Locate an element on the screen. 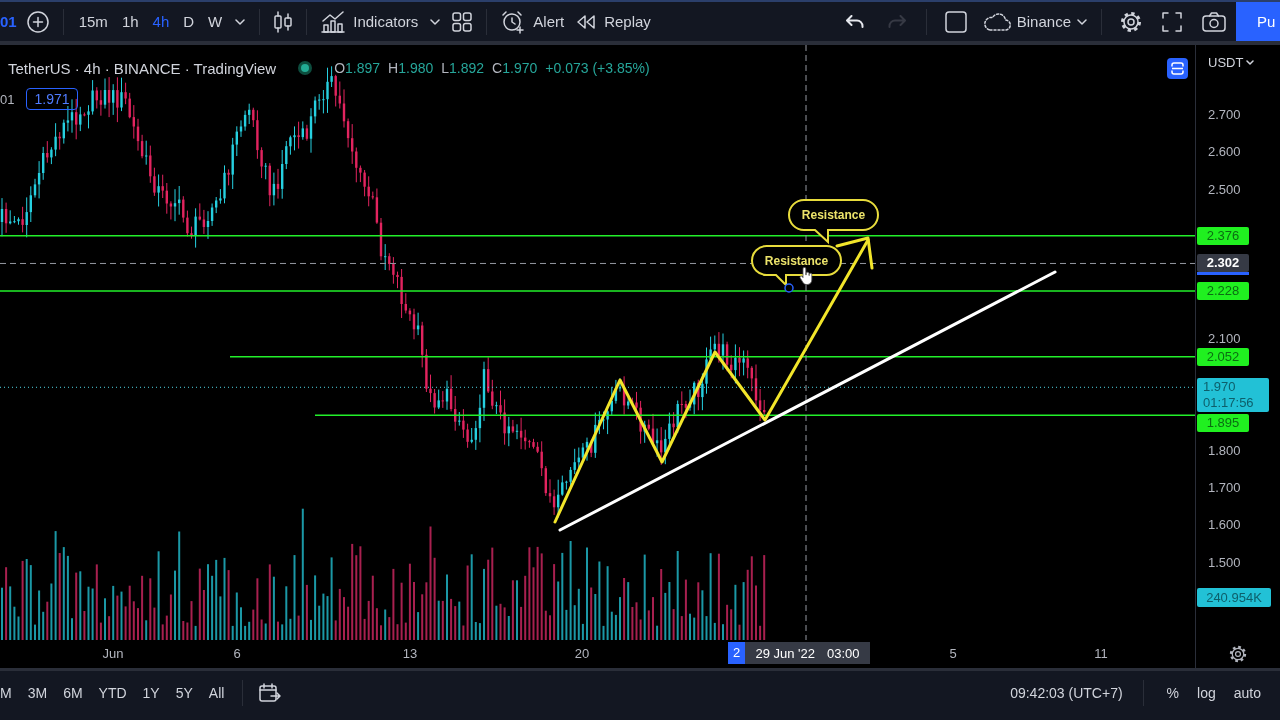 Image resolution: width=1280 pixels, height=720 pixels. last-price: 1.970 is located at coordinates (1219, 387).